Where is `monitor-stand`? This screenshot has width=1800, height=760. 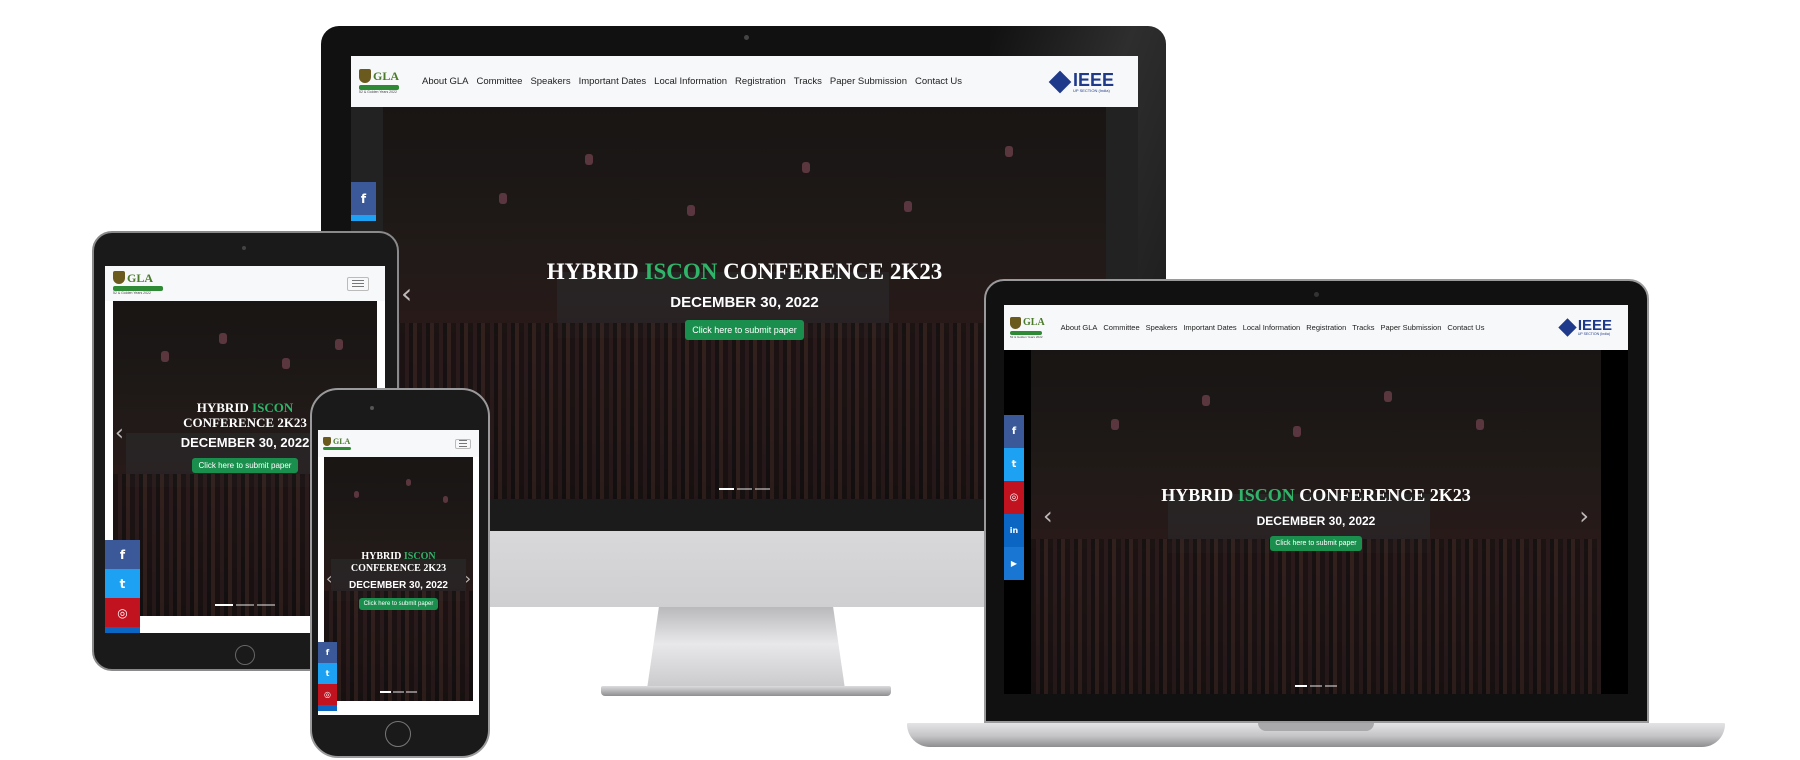
monitor-stand is located at coordinates (746, 648).